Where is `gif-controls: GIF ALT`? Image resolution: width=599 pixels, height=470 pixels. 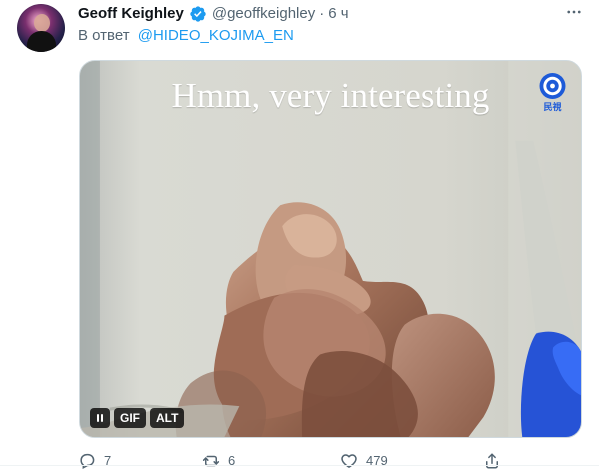
gif-controls: GIF ALT is located at coordinates (137, 418).